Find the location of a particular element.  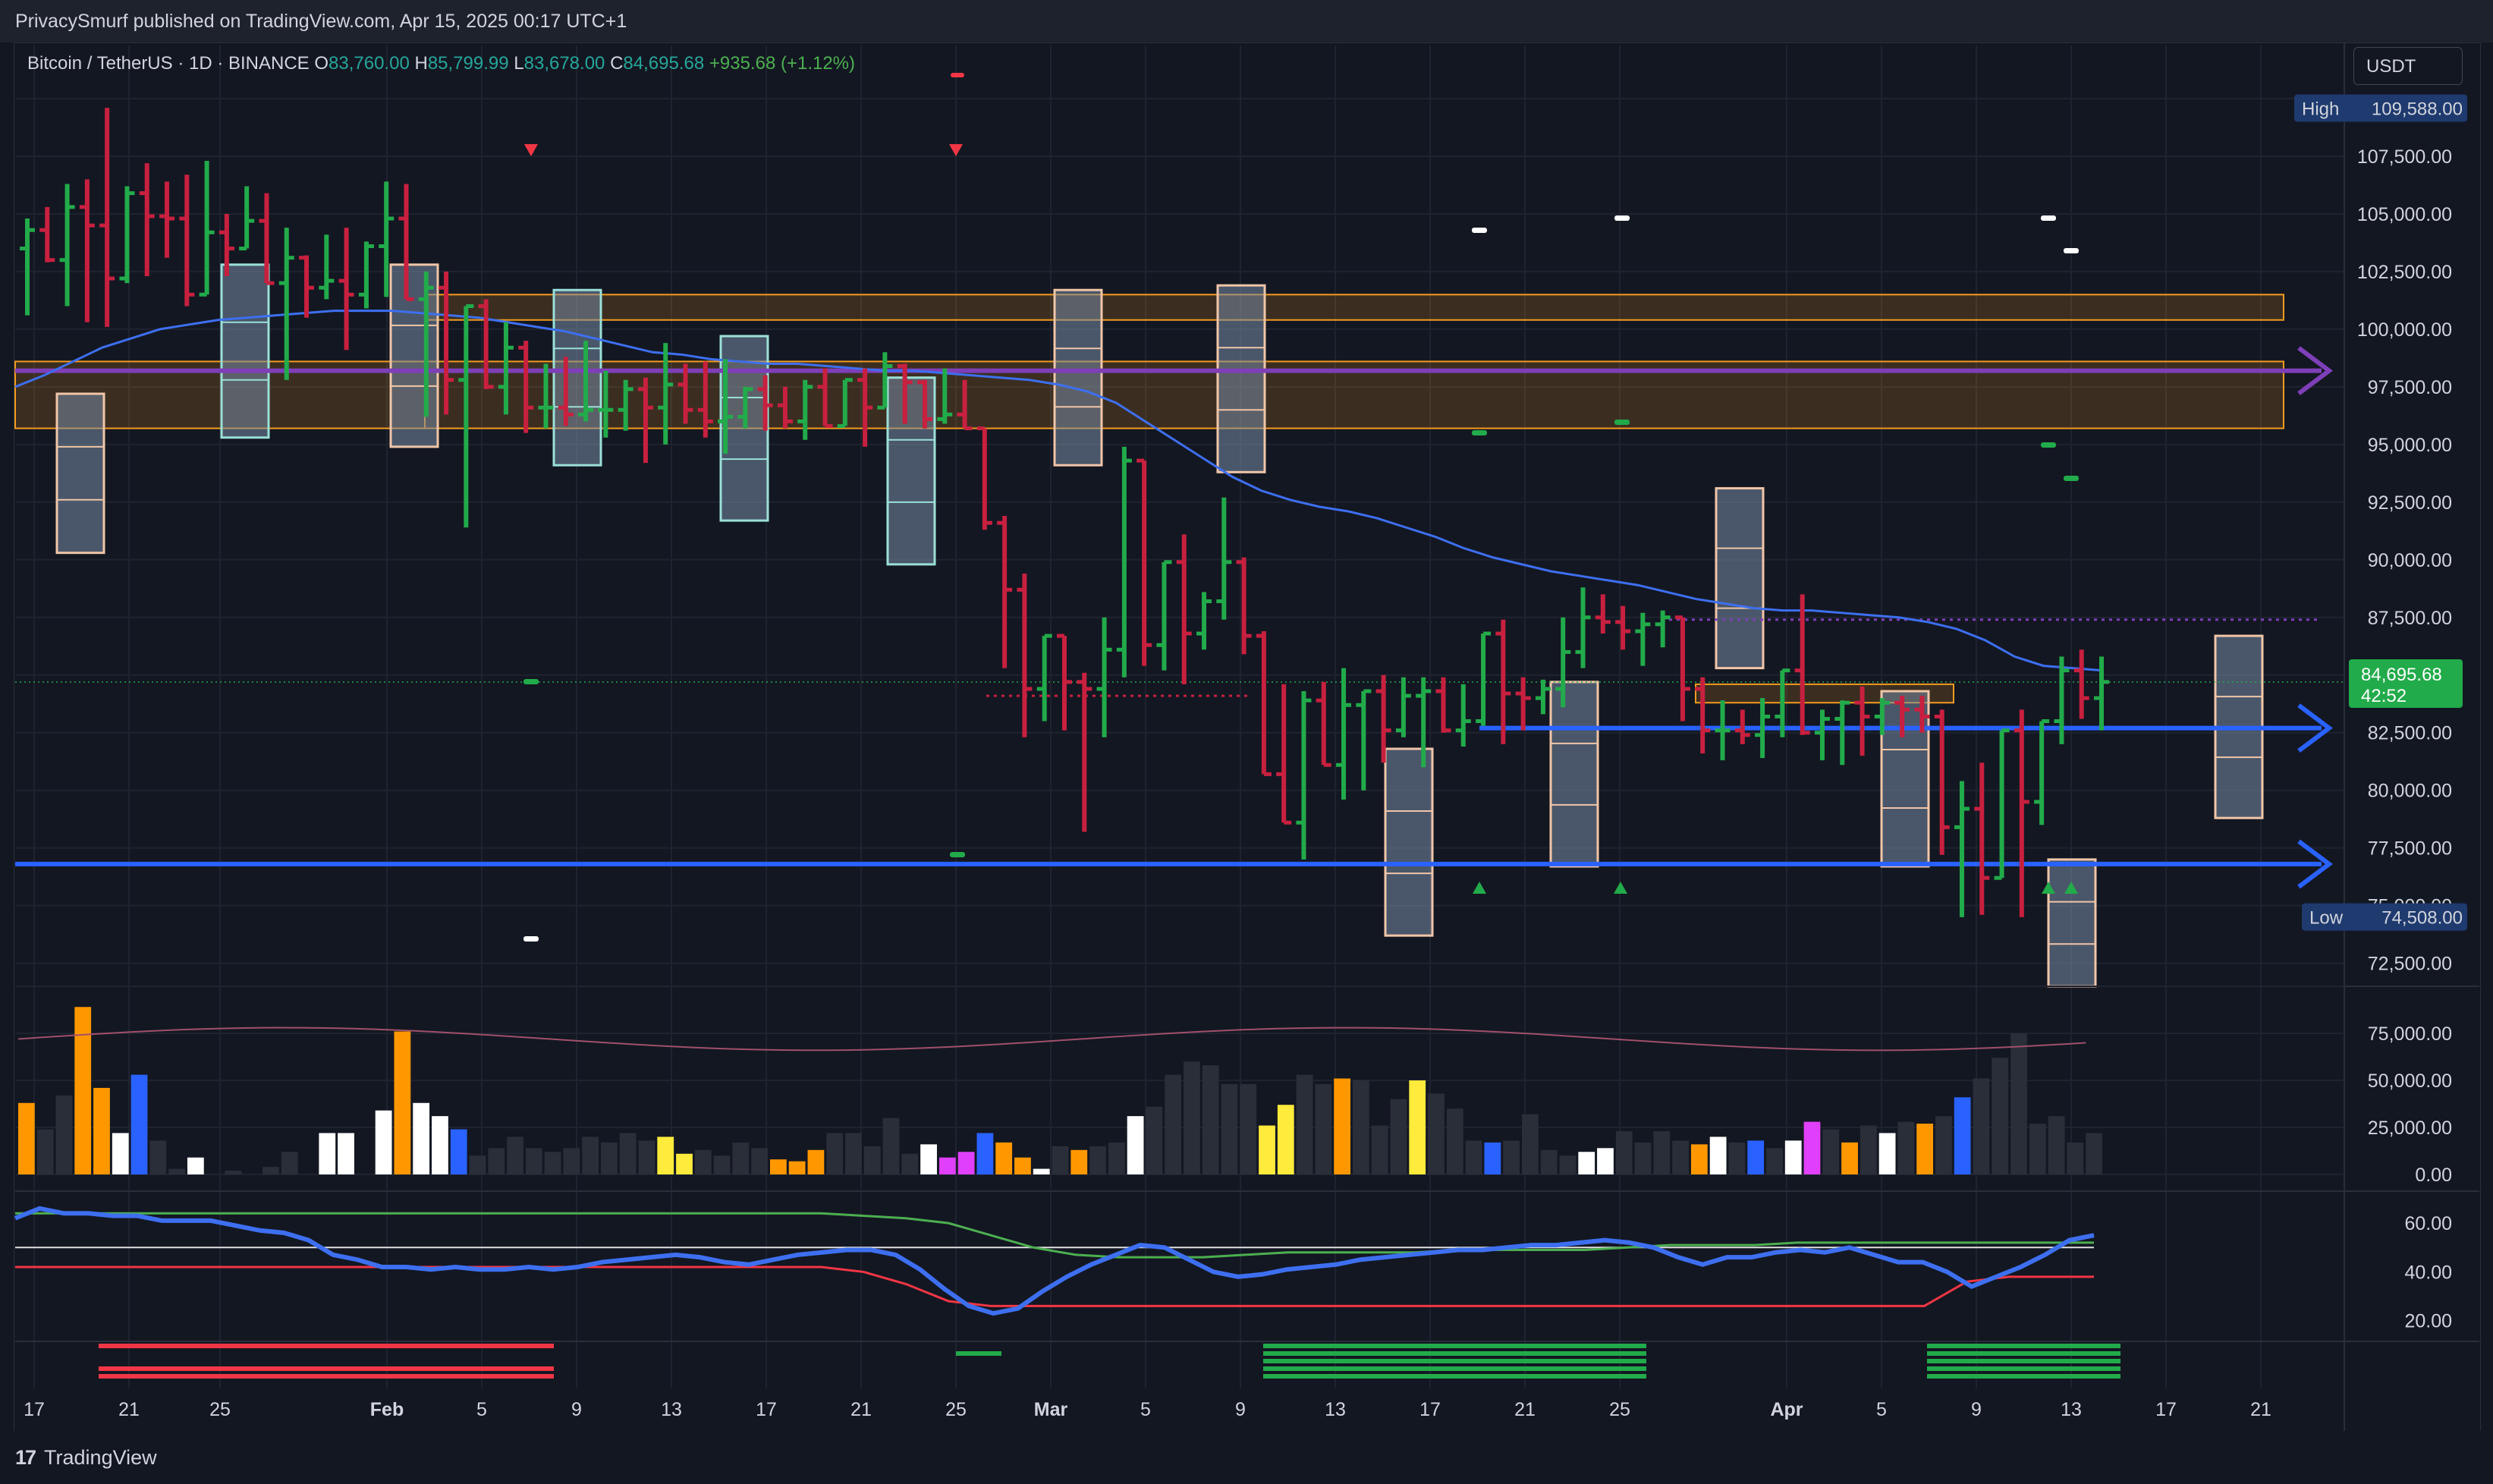

change-value: +935.68 (+1.12%) is located at coordinates (782, 64).